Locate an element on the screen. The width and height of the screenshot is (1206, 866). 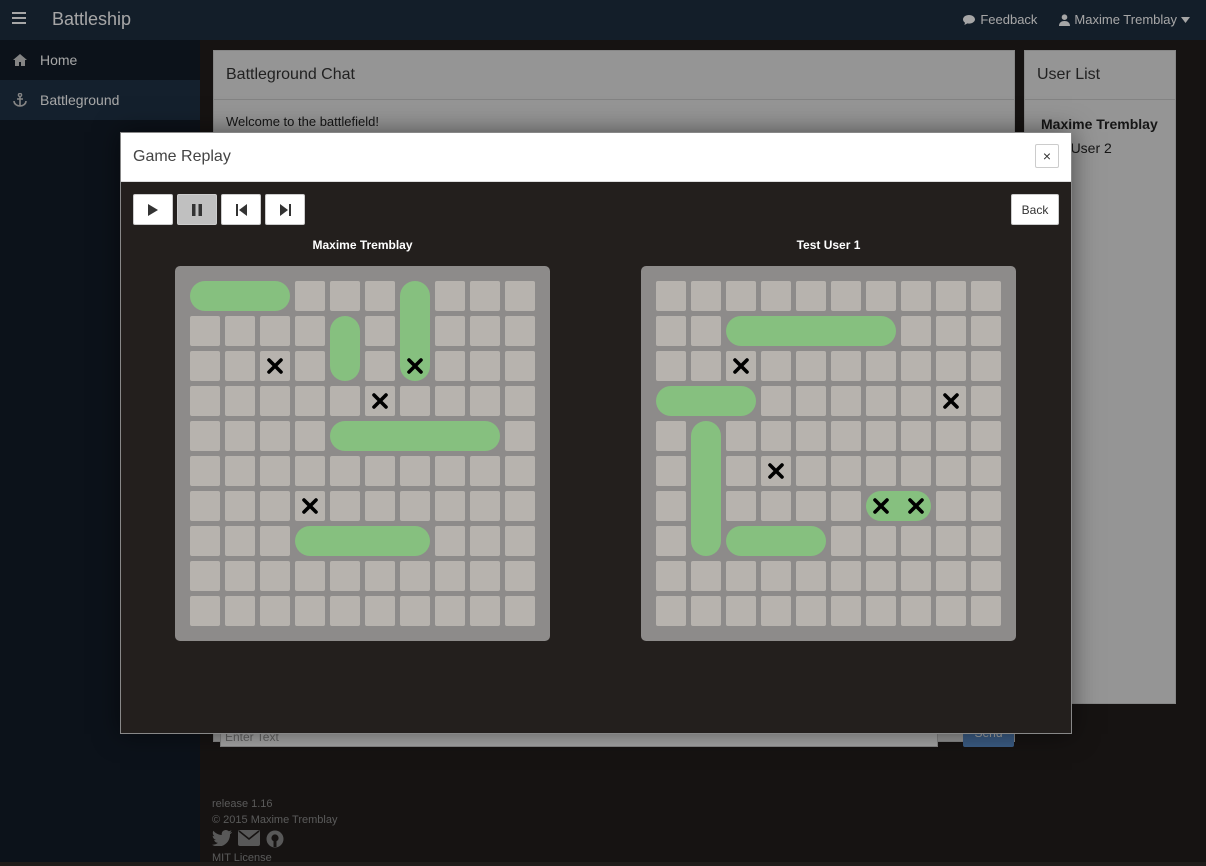
play-button is located at coordinates (153, 209).